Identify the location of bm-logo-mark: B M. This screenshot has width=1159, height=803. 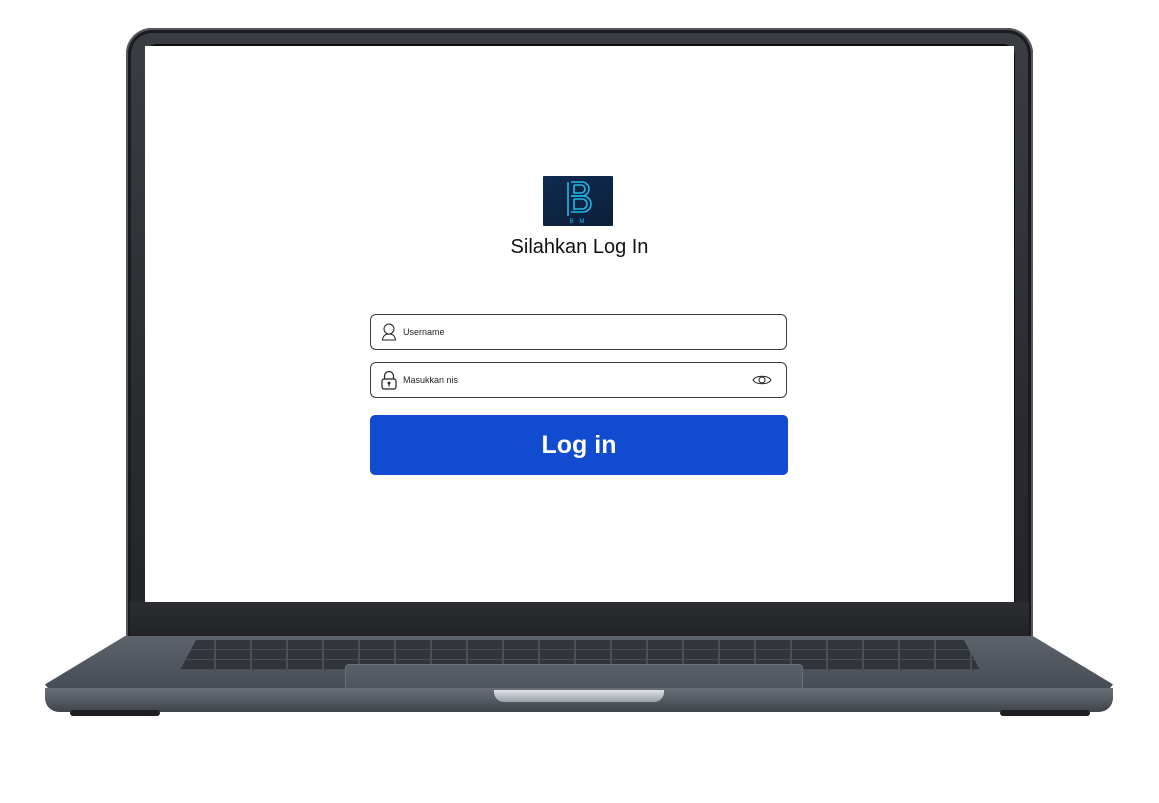
(579, 203).